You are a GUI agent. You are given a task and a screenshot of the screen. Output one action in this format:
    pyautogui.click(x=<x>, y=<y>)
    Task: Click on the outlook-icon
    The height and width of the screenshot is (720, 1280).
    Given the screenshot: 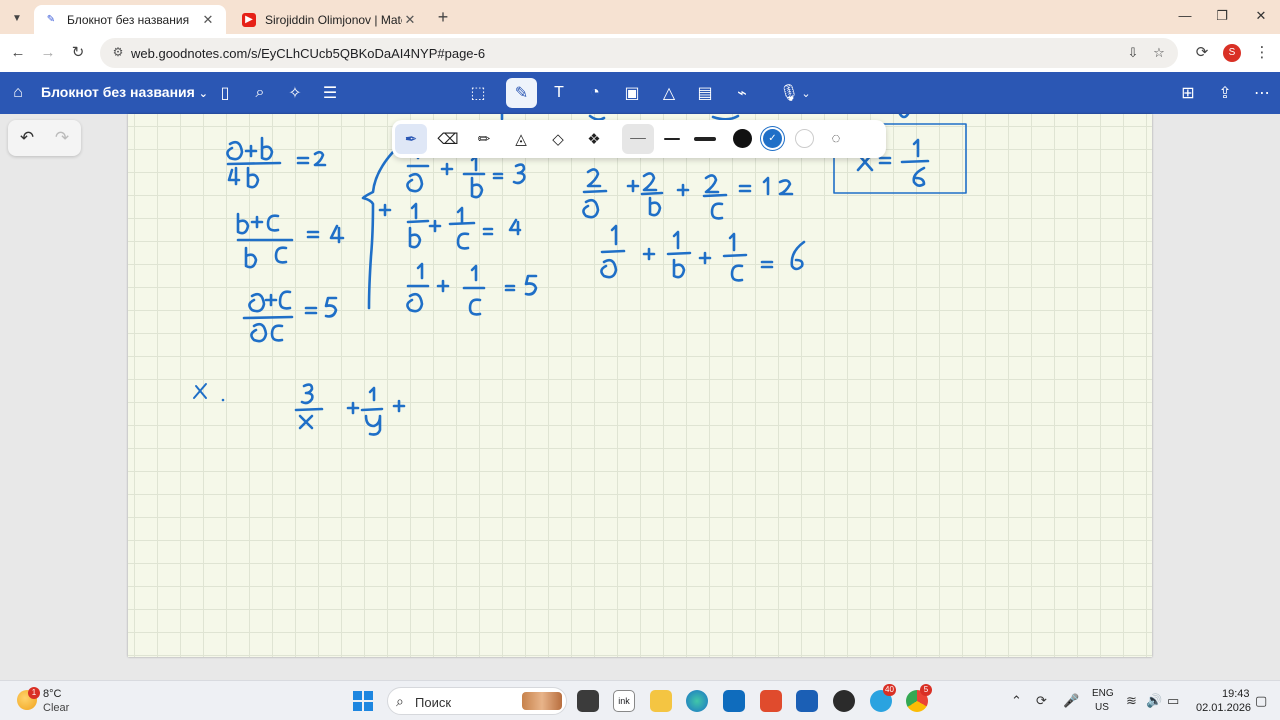 What is the action you would take?
    pyautogui.click(x=734, y=701)
    